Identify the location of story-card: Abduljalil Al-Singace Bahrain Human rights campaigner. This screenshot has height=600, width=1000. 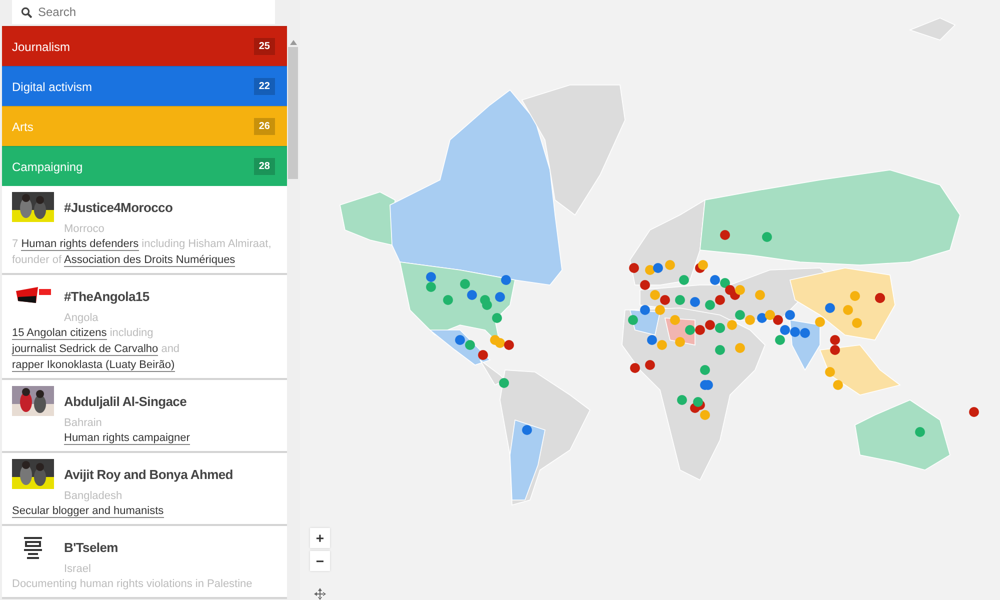
(144, 416).